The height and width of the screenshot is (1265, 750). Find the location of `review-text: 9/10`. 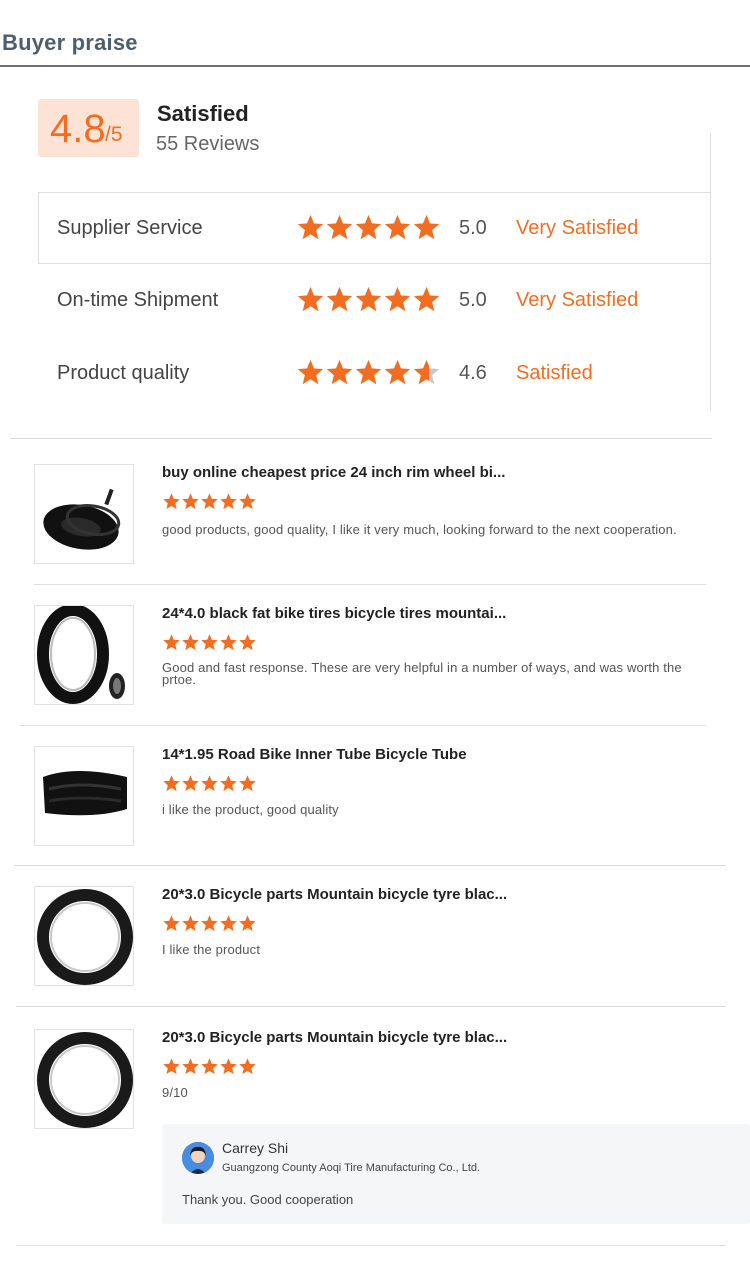

review-text: 9/10 is located at coordinates (175, 1092).